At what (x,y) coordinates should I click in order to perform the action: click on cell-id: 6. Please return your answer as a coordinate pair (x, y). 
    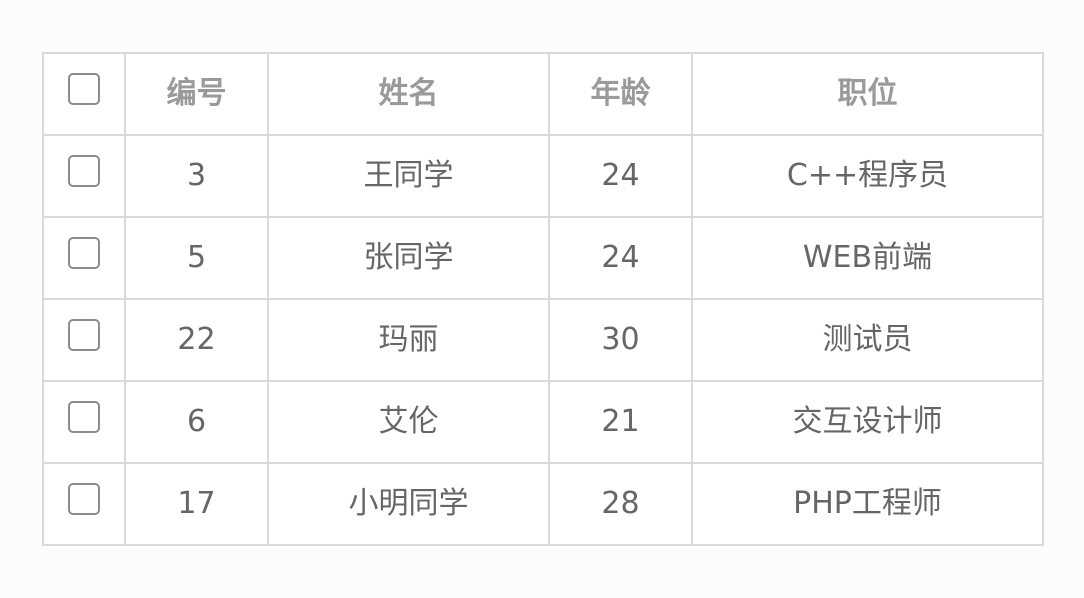
    Looking at the image, I should click on (196, 422).